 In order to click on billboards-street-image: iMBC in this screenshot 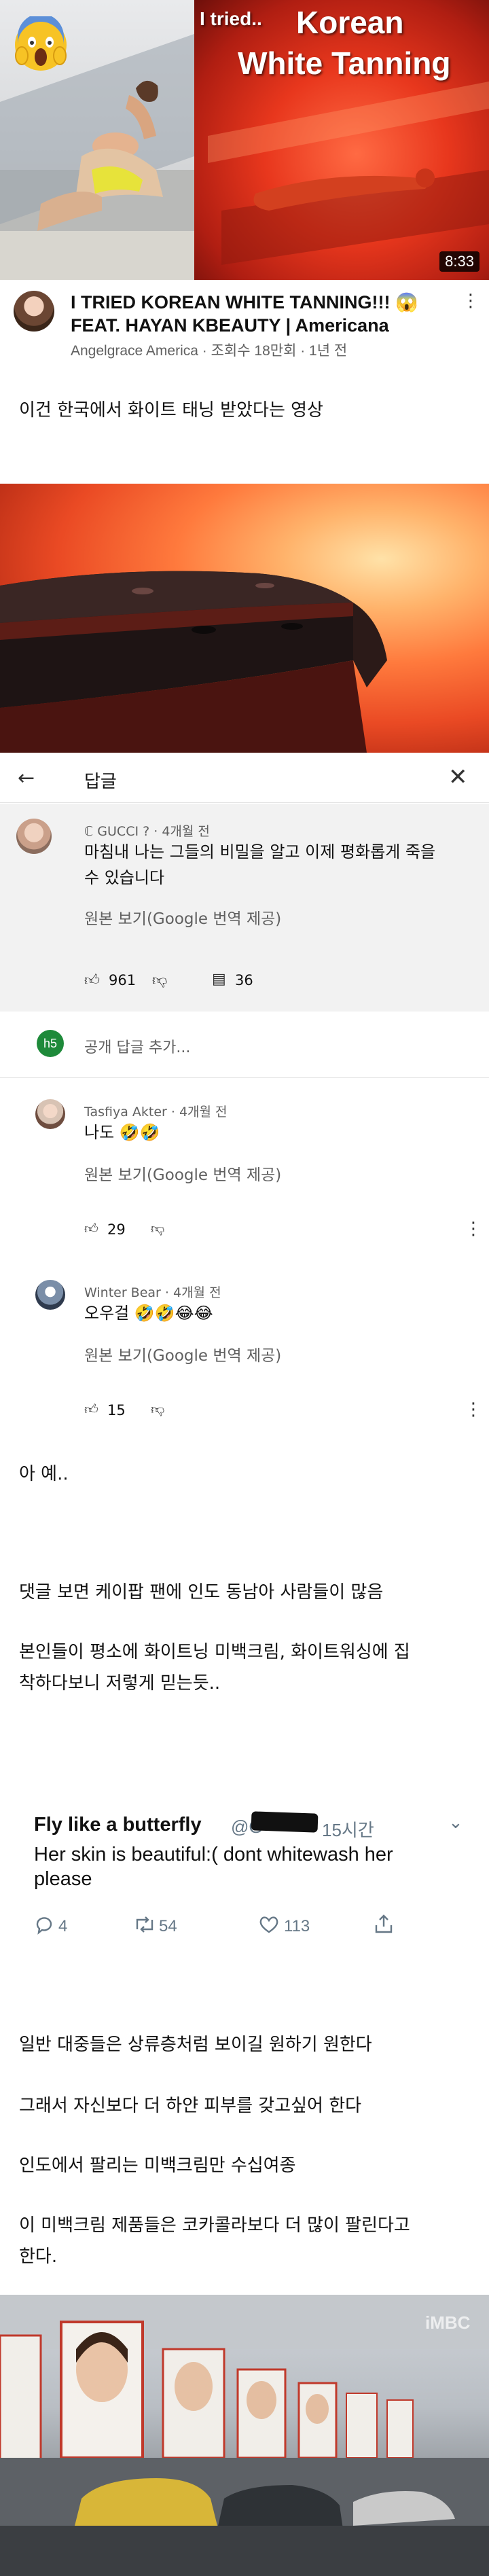, I will do `click(244, 2435)`.